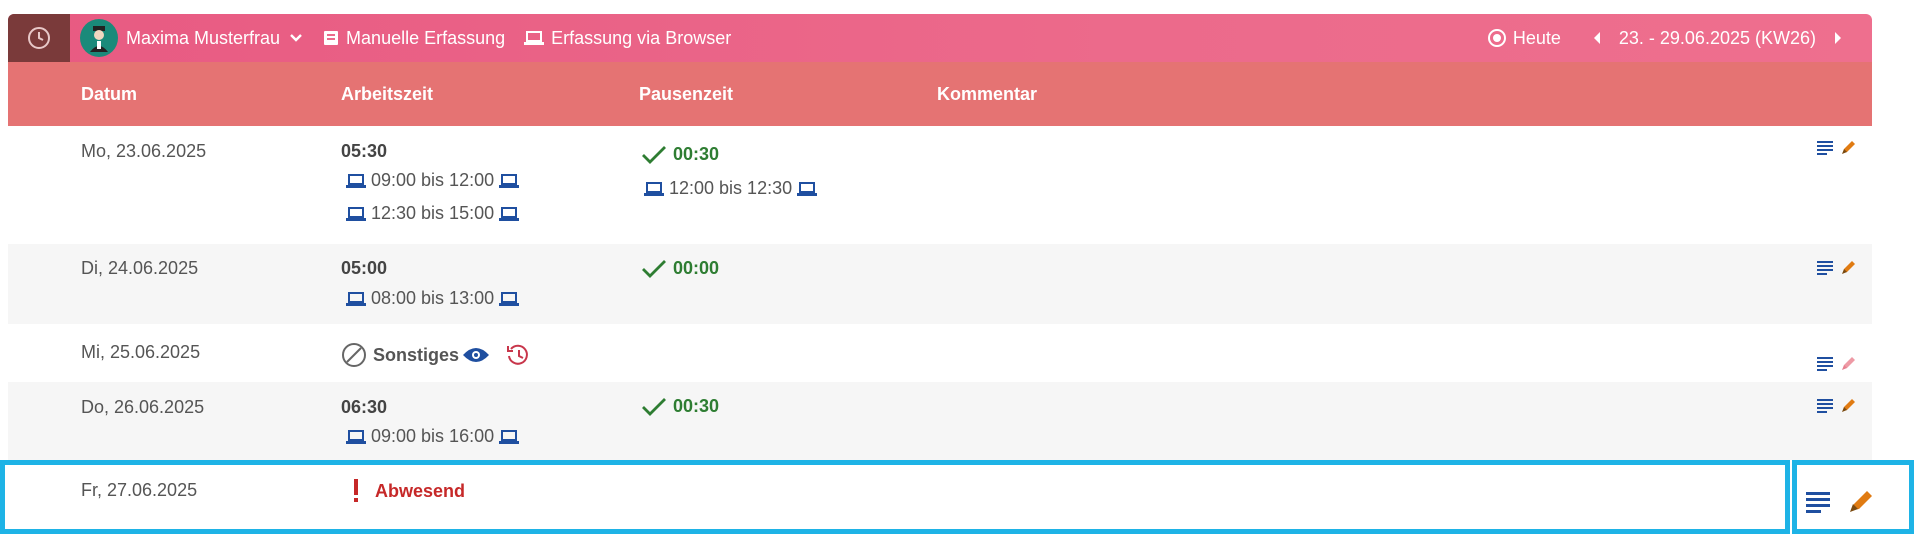 Image resolution: width=1920 pixels, height=540 pixels. What do you see at coordinates (141, 352) in the screenshot?
I see `row-date: Mi, 25.06.2025` at bounding box center [141, 352].